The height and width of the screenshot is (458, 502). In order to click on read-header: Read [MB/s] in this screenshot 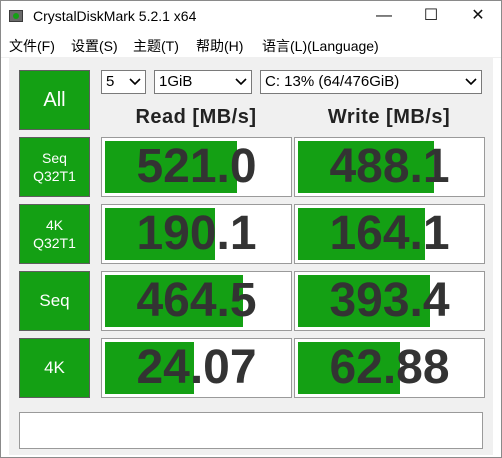, I will do `click(196, 117)`.